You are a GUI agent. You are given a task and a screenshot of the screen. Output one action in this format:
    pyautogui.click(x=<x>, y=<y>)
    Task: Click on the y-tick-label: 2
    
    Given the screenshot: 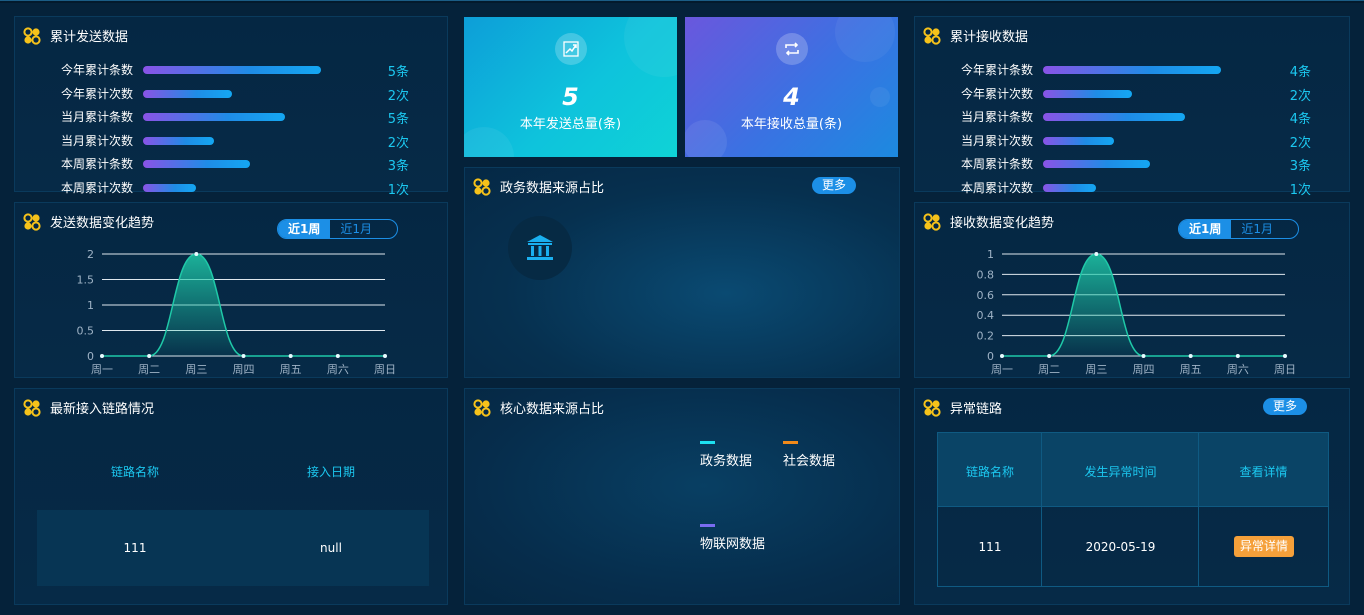 What is the action you would take?
    pyautogui.click(x=90, y=254)
    